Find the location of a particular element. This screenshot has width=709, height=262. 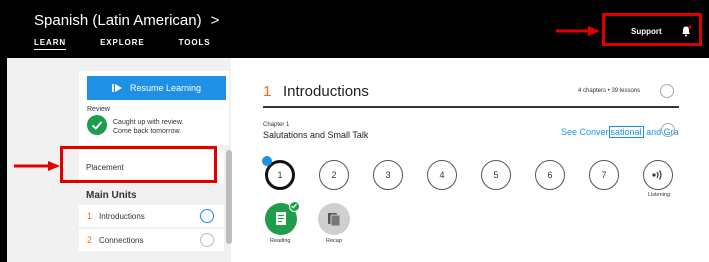

resume-learning-button: Resume Learning is located at coordinates (156, 88).